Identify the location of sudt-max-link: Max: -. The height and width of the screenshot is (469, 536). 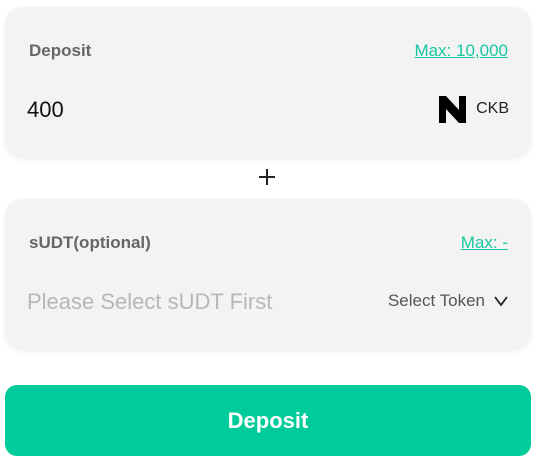
(484, 243).